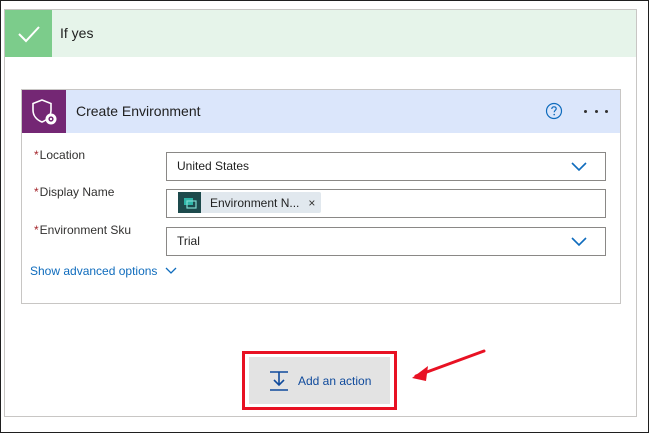 The width and height of the screenshot is (649, 433). Describe the element at coordinates (386, 166) in the screenshot. I see `location-dropdown: United States` at that location.